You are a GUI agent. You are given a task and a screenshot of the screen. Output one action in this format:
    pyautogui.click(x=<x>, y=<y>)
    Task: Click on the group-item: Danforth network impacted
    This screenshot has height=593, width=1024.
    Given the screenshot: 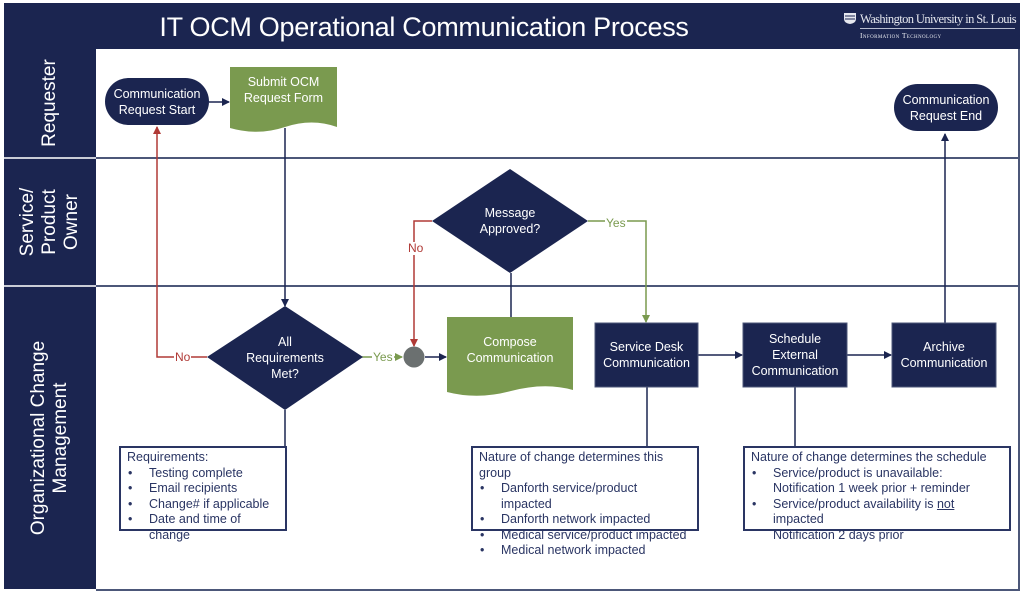 What is the action you would take?
    pyautogui.click(x=585, y=520)
    